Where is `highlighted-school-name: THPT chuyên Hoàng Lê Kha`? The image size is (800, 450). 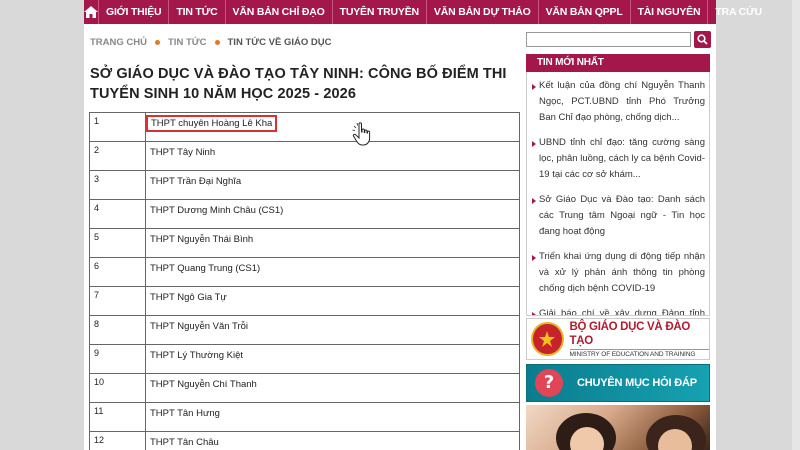 highlighted-school-name: THPT chuyên Hoàng Lê Kha is located at coordinates (212, 123).